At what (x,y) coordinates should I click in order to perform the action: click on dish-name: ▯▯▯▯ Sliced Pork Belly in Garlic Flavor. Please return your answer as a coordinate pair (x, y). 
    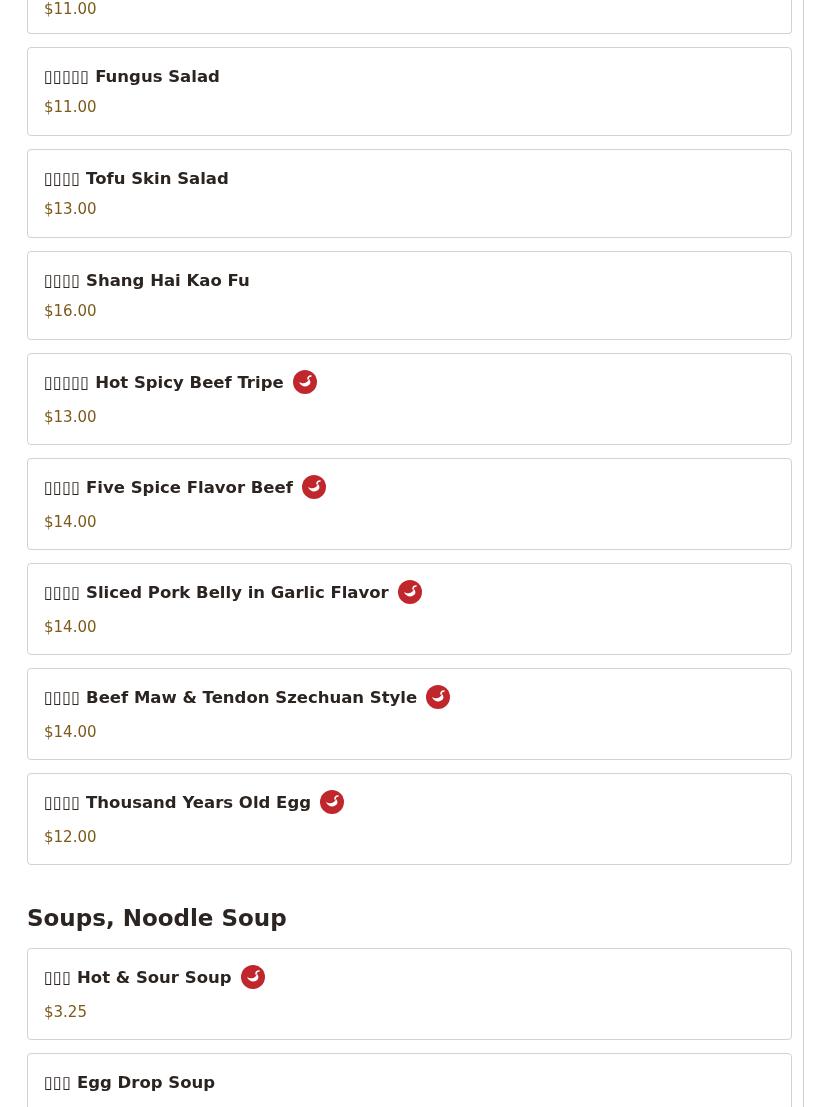
    Looking at the image, I should click on (216, 592).